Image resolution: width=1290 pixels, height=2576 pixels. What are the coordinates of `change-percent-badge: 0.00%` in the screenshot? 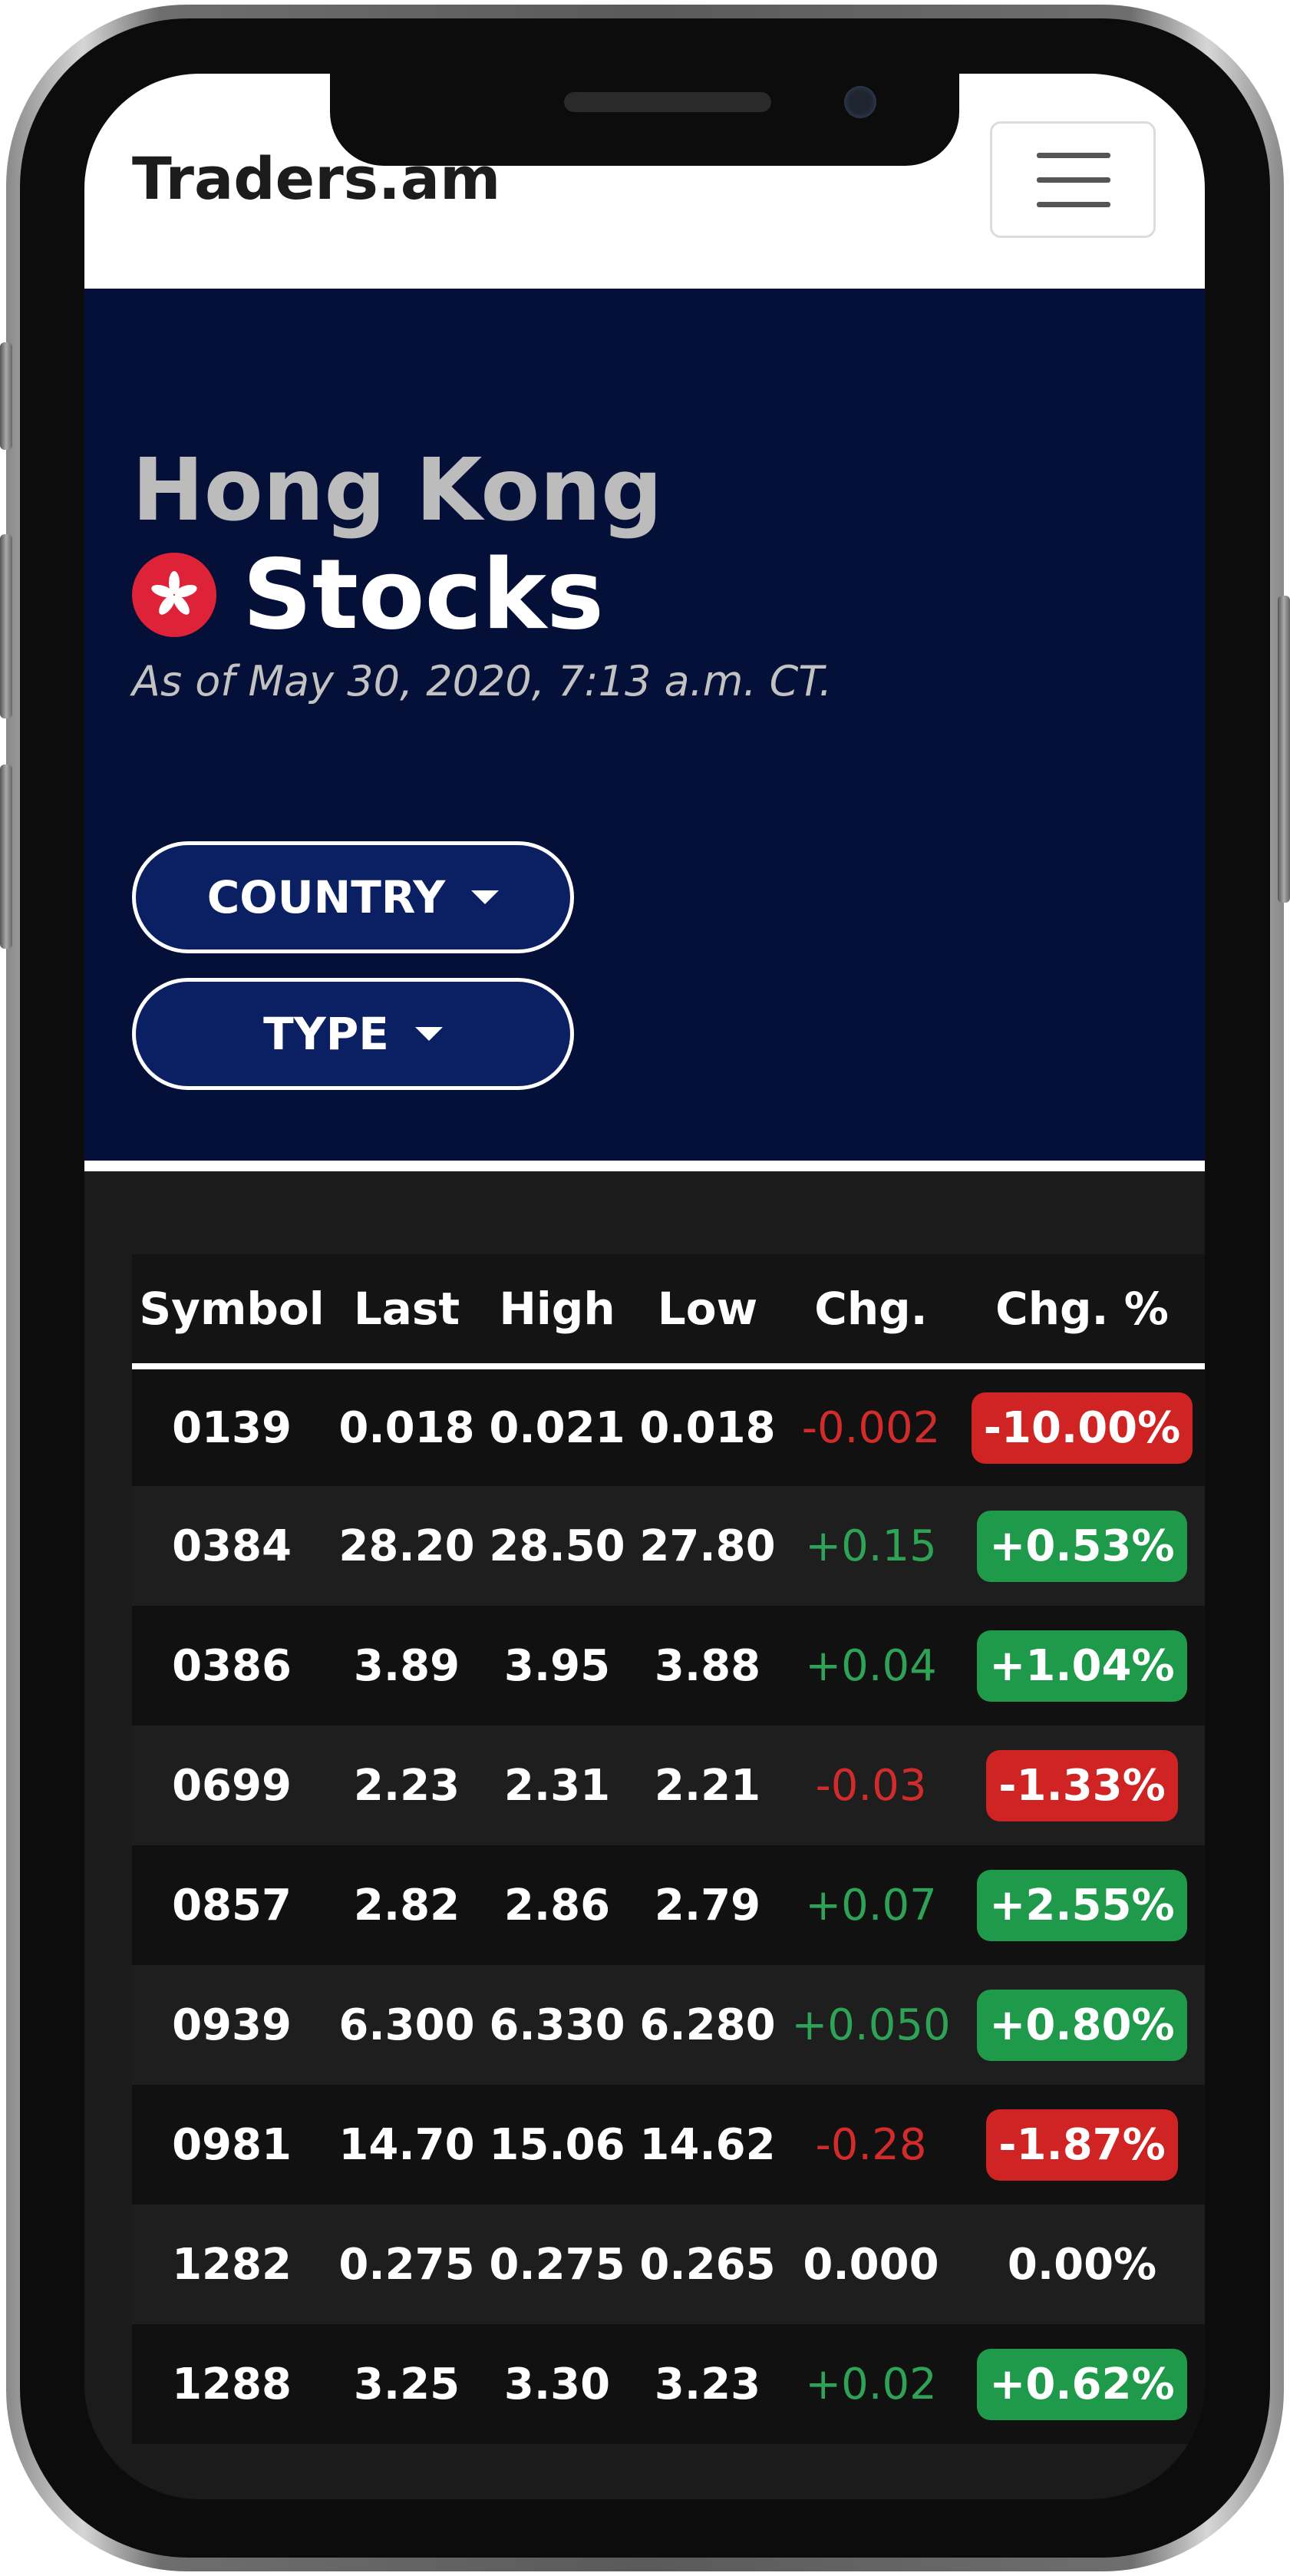 It's located at (1082, 2264).